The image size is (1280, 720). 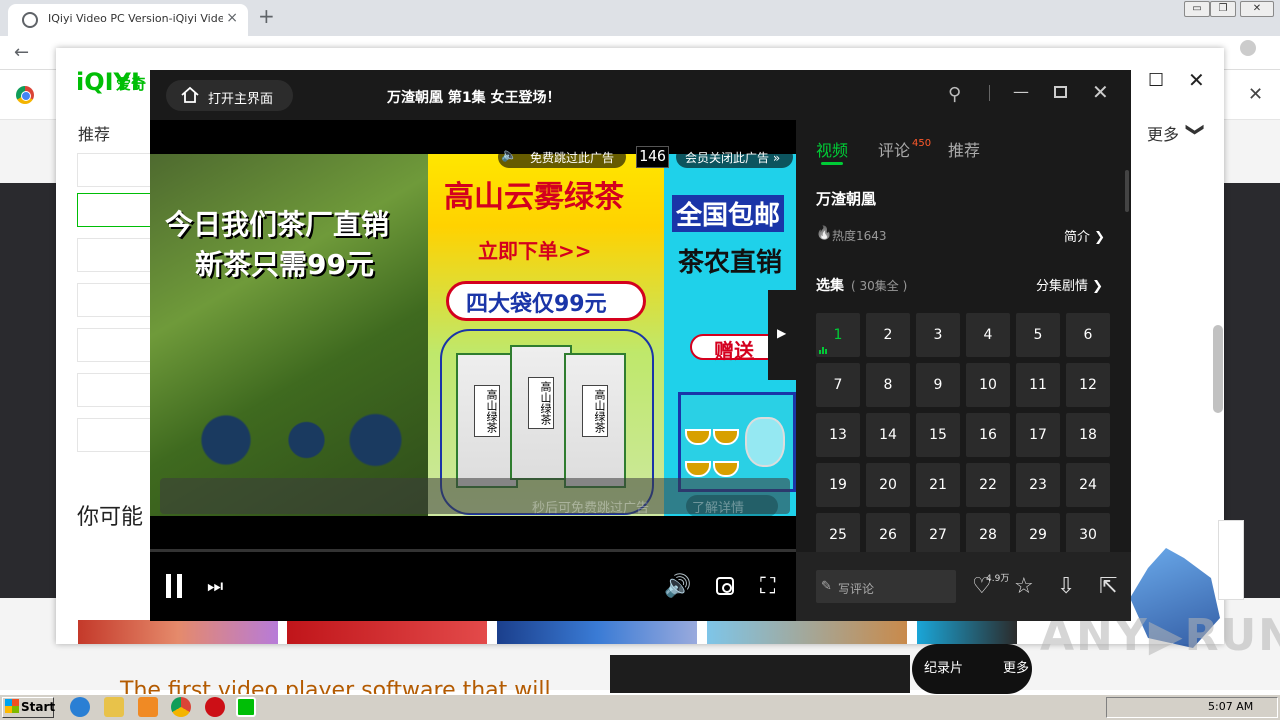 I want to click on infobar-close-icon: ✕, so click(x=1255, y=94).